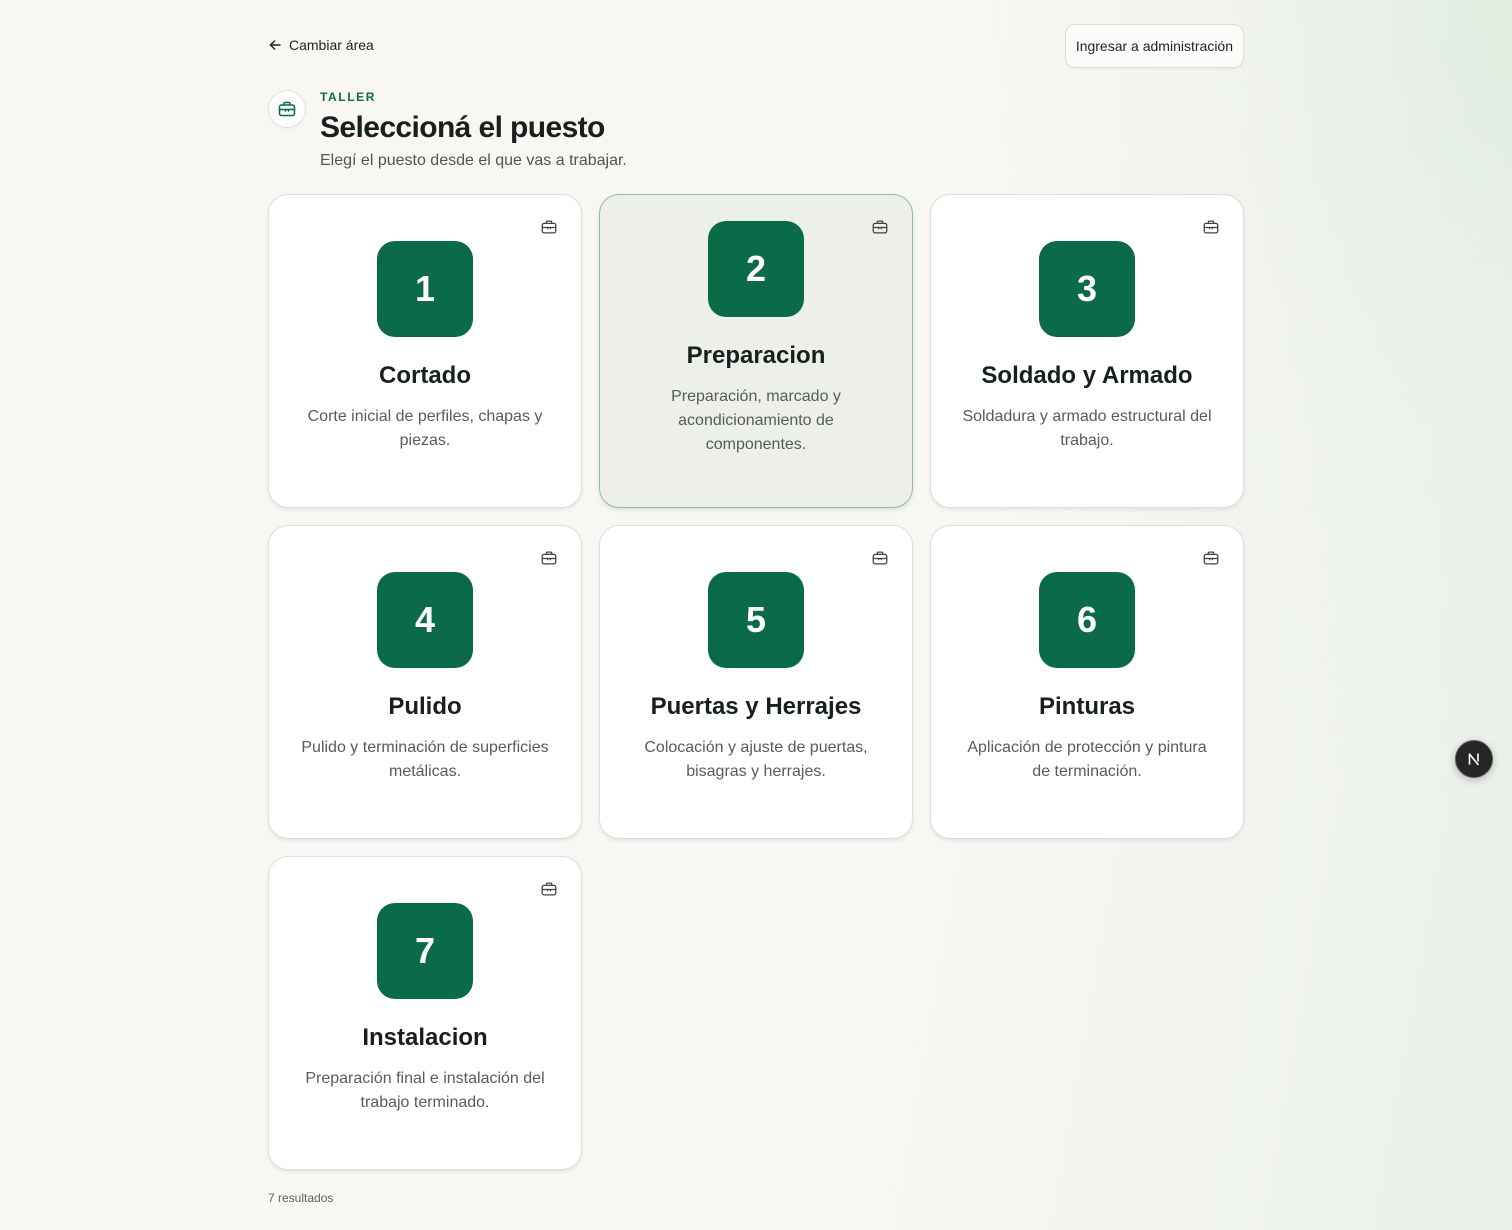 This screenshot has height=1230, width=1512. What do you see at coordinates (1087, 706) in the screenshot?
I see `station-title: Pinturas` at bounding box center [1087, 706].